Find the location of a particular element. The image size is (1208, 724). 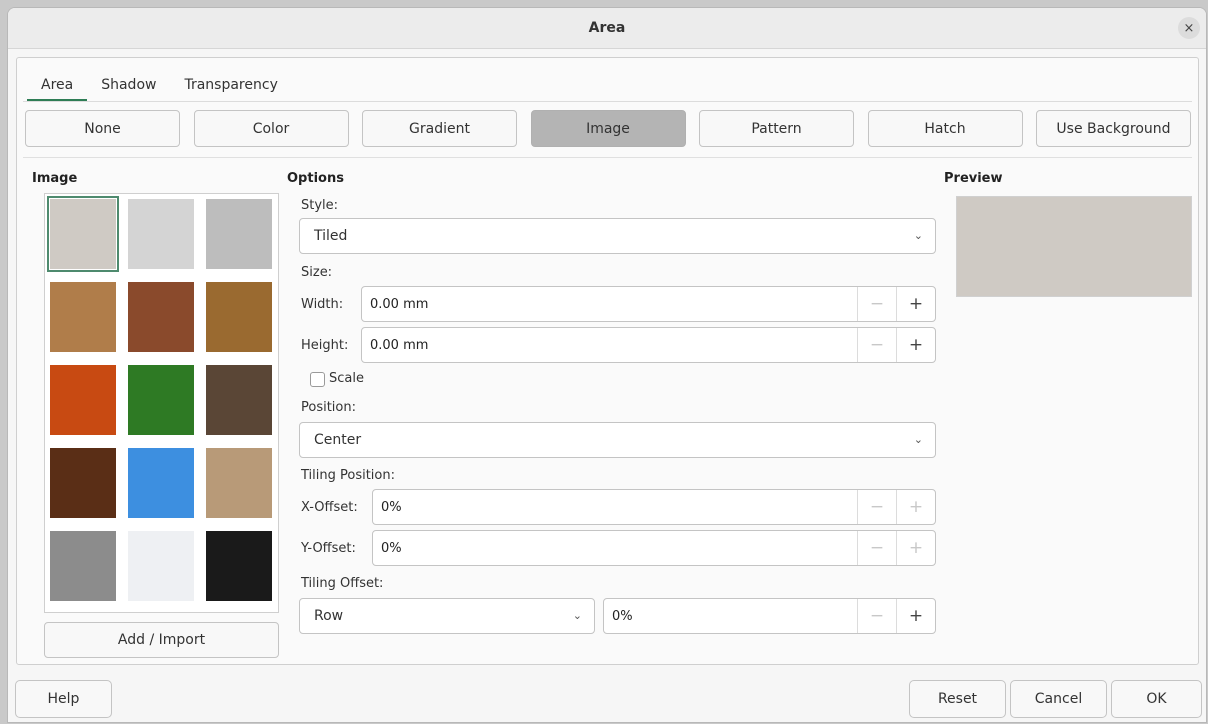

position-label: Position: is located at coordinates (328, 407).